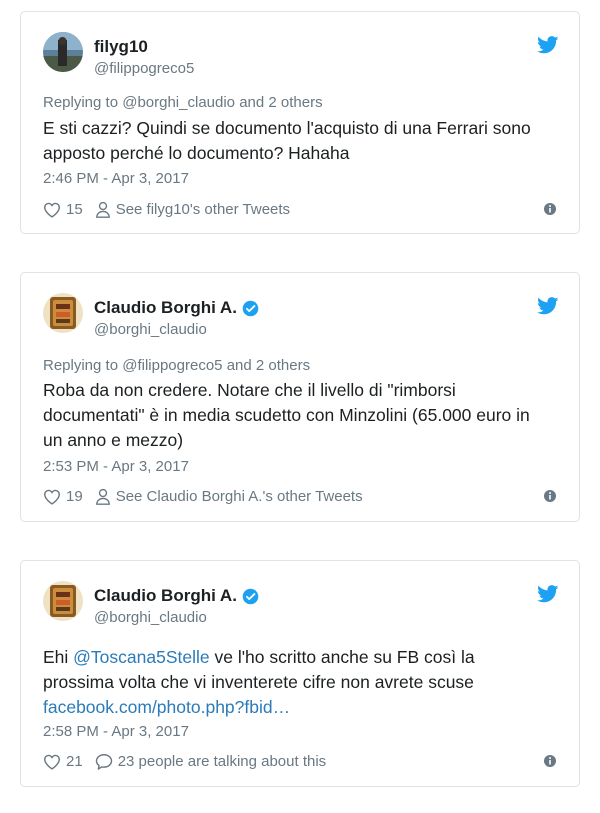  Describe the element at coordinates (121, 47) in the screenshot. I see `display-name: filyg10` at that location.